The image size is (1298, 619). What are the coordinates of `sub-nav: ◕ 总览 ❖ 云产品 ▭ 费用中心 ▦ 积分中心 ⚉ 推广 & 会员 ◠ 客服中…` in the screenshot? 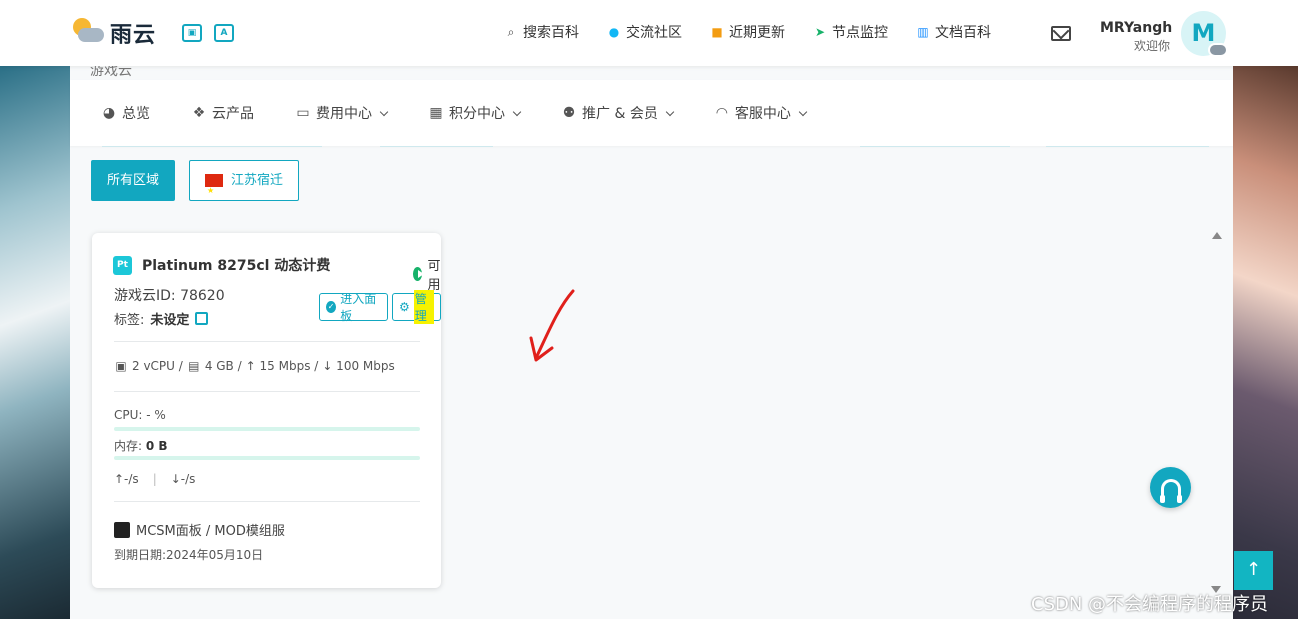 It's located at (651, 113).